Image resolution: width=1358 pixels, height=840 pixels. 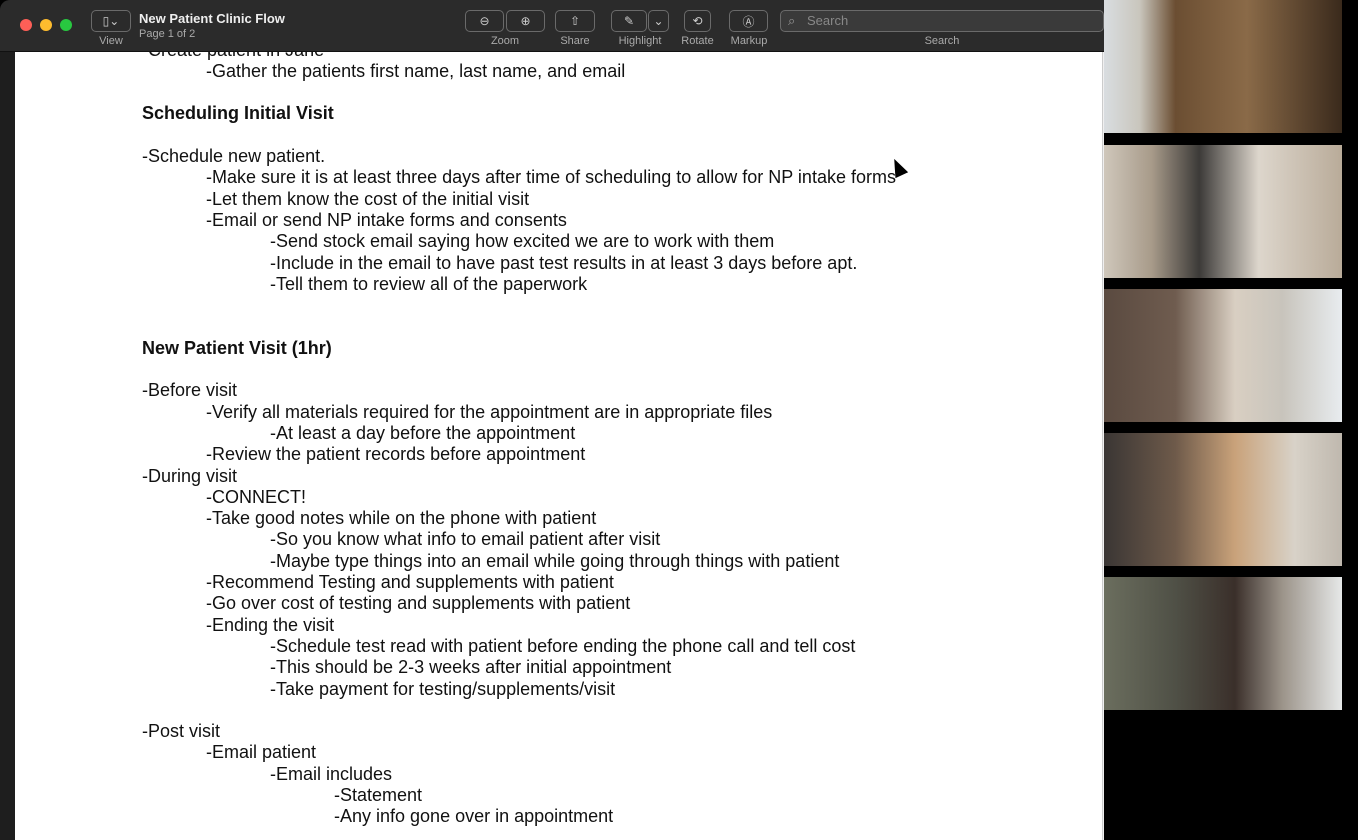 I want to click on rotate-button: ⟲, so click(x=697, y=21).